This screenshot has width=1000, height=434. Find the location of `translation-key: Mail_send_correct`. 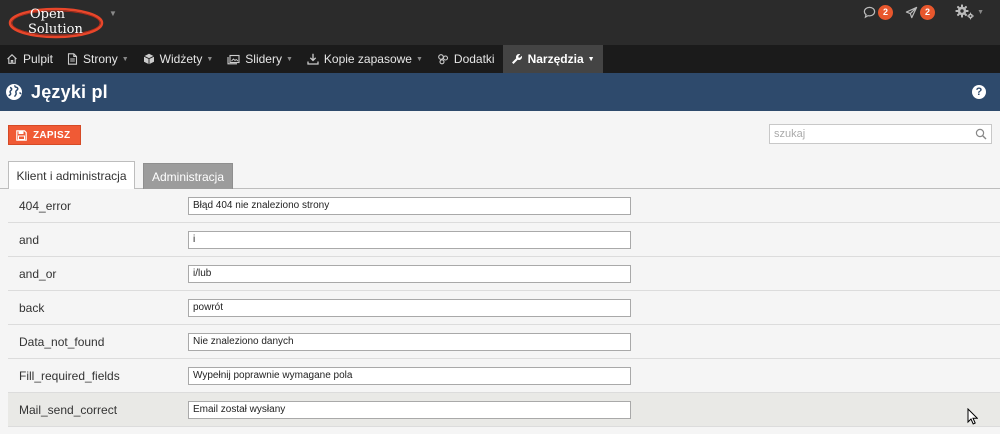

translation-key: Mail_send_correct is located at coordinates (68, 409).